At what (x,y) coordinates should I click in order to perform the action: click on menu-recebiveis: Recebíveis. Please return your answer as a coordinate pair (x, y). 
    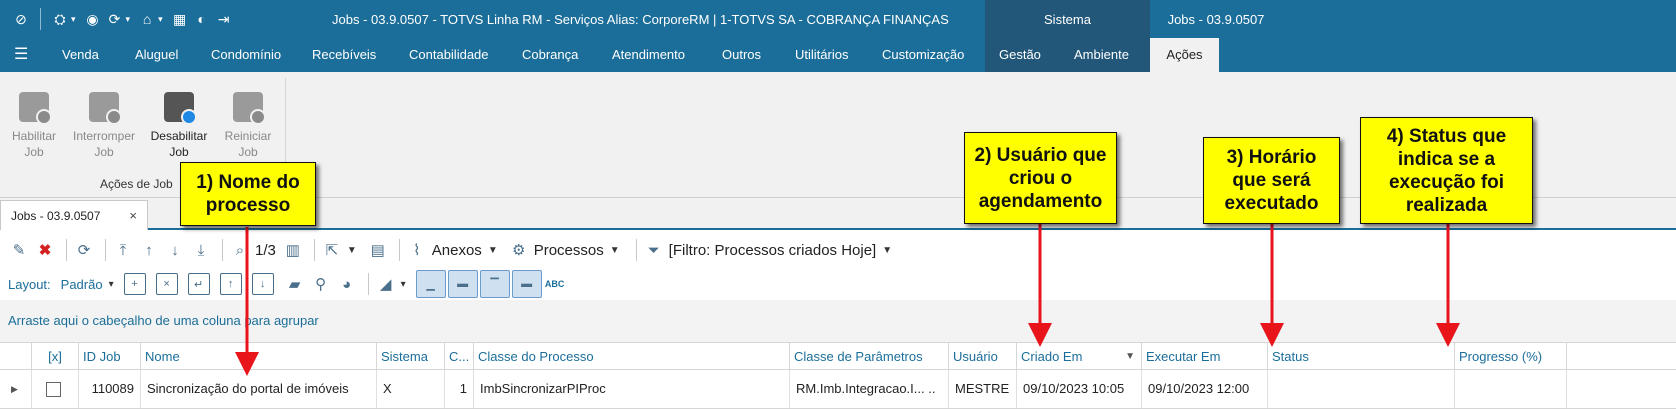
    Looking at the image, I should click on (344, 55).